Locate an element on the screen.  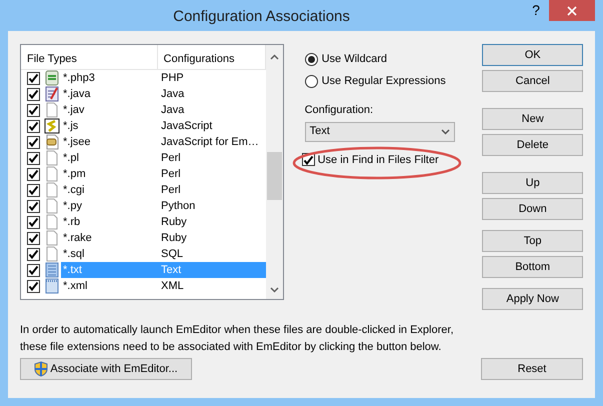
dialog-button: New is located at coordinates (532, 119).